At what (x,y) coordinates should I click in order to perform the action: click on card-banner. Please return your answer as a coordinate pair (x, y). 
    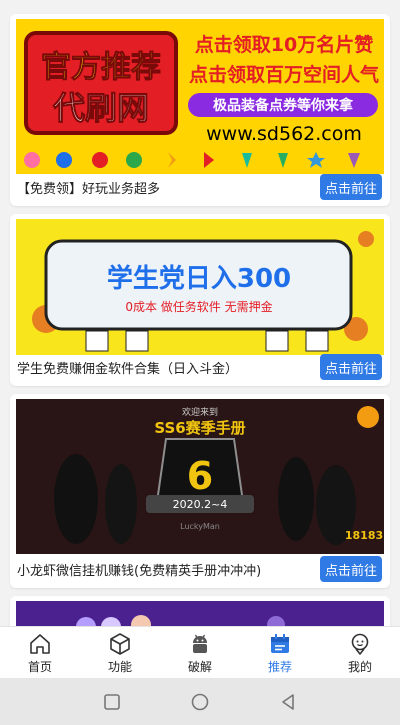
    Looking at the image, I should click on (200, 613).